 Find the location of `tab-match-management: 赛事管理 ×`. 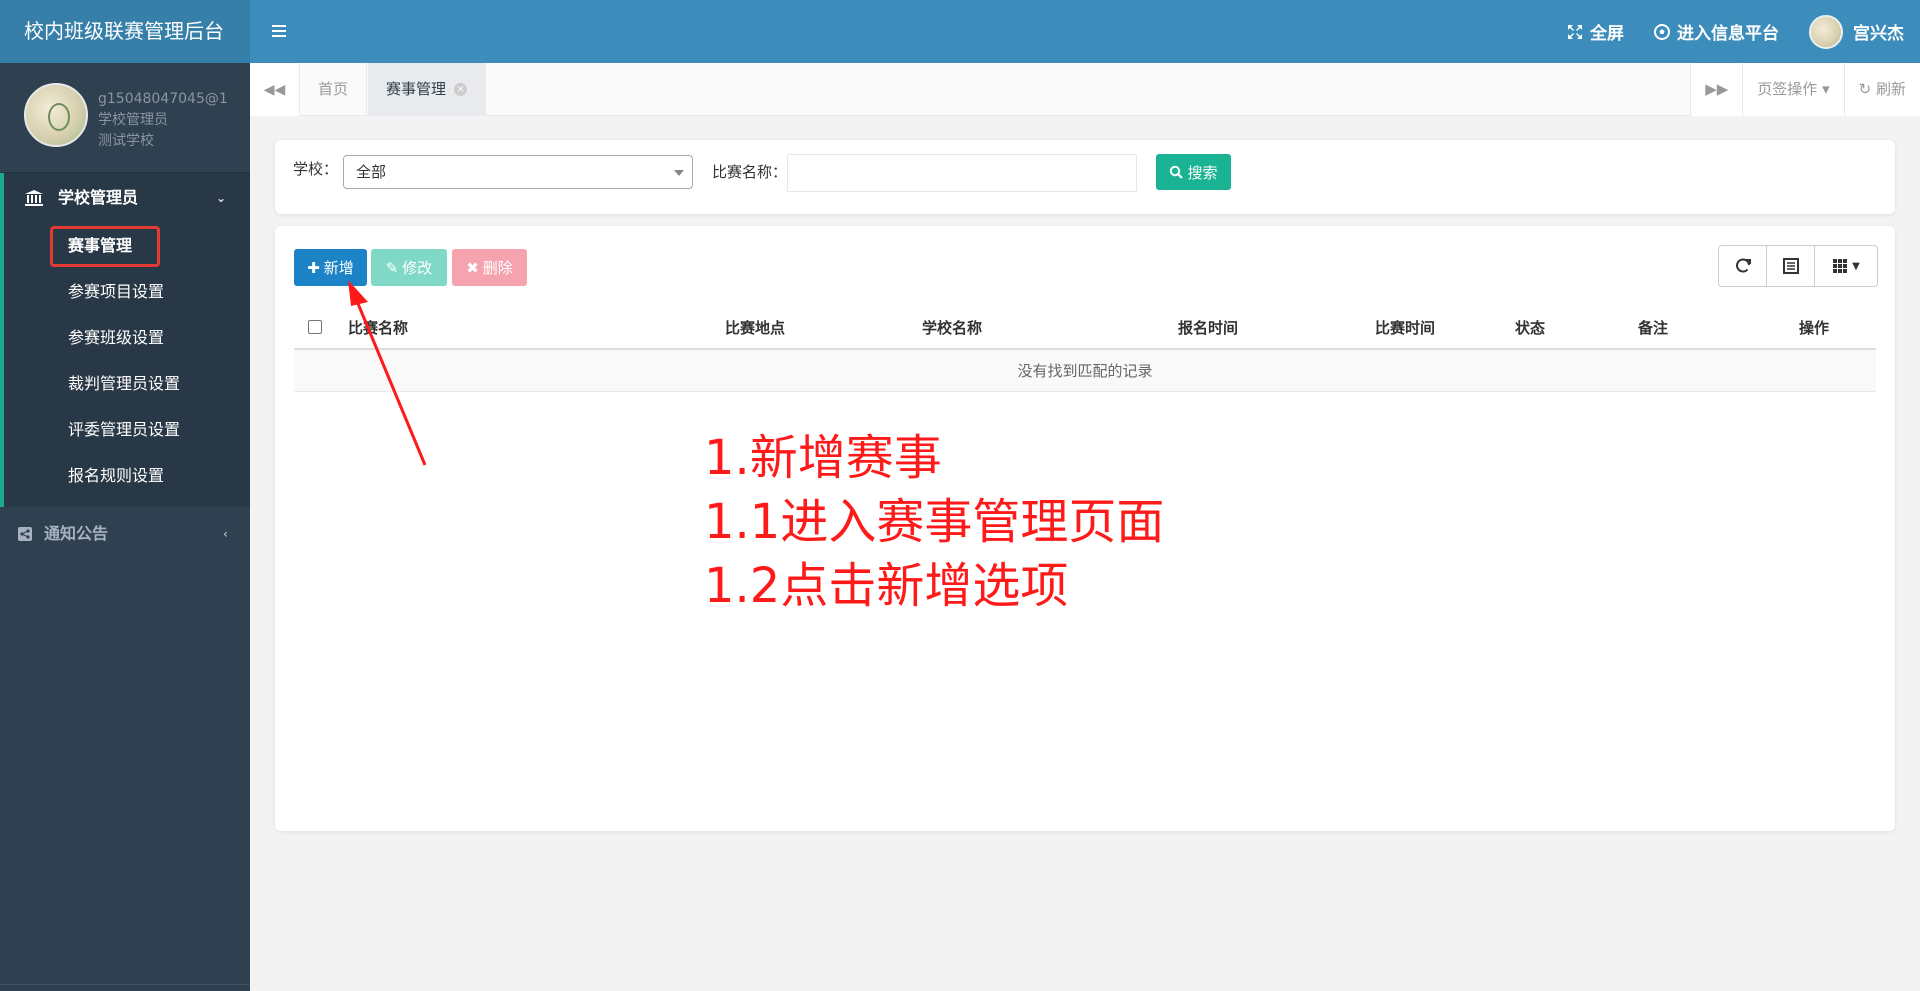

tab-match-management: 赛事管理 × is located at coordinates (427, 89).